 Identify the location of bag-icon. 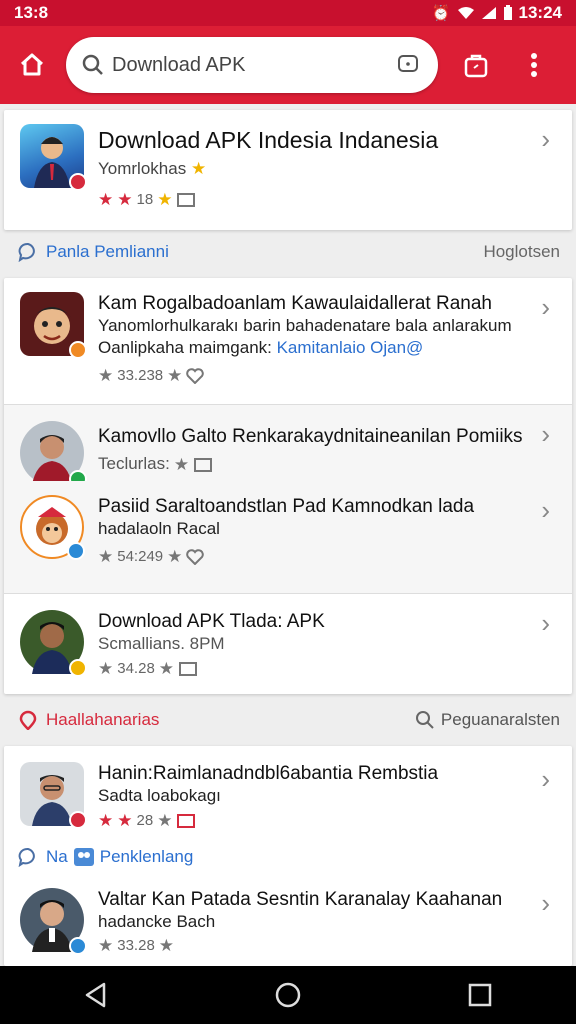
(476, 66).